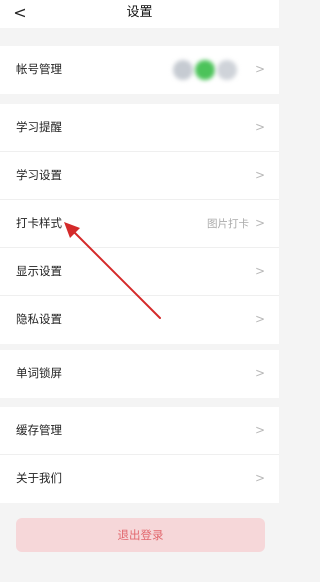  I want to click on privacy-settings-row: 隐私设置 >, so click(139, 320).